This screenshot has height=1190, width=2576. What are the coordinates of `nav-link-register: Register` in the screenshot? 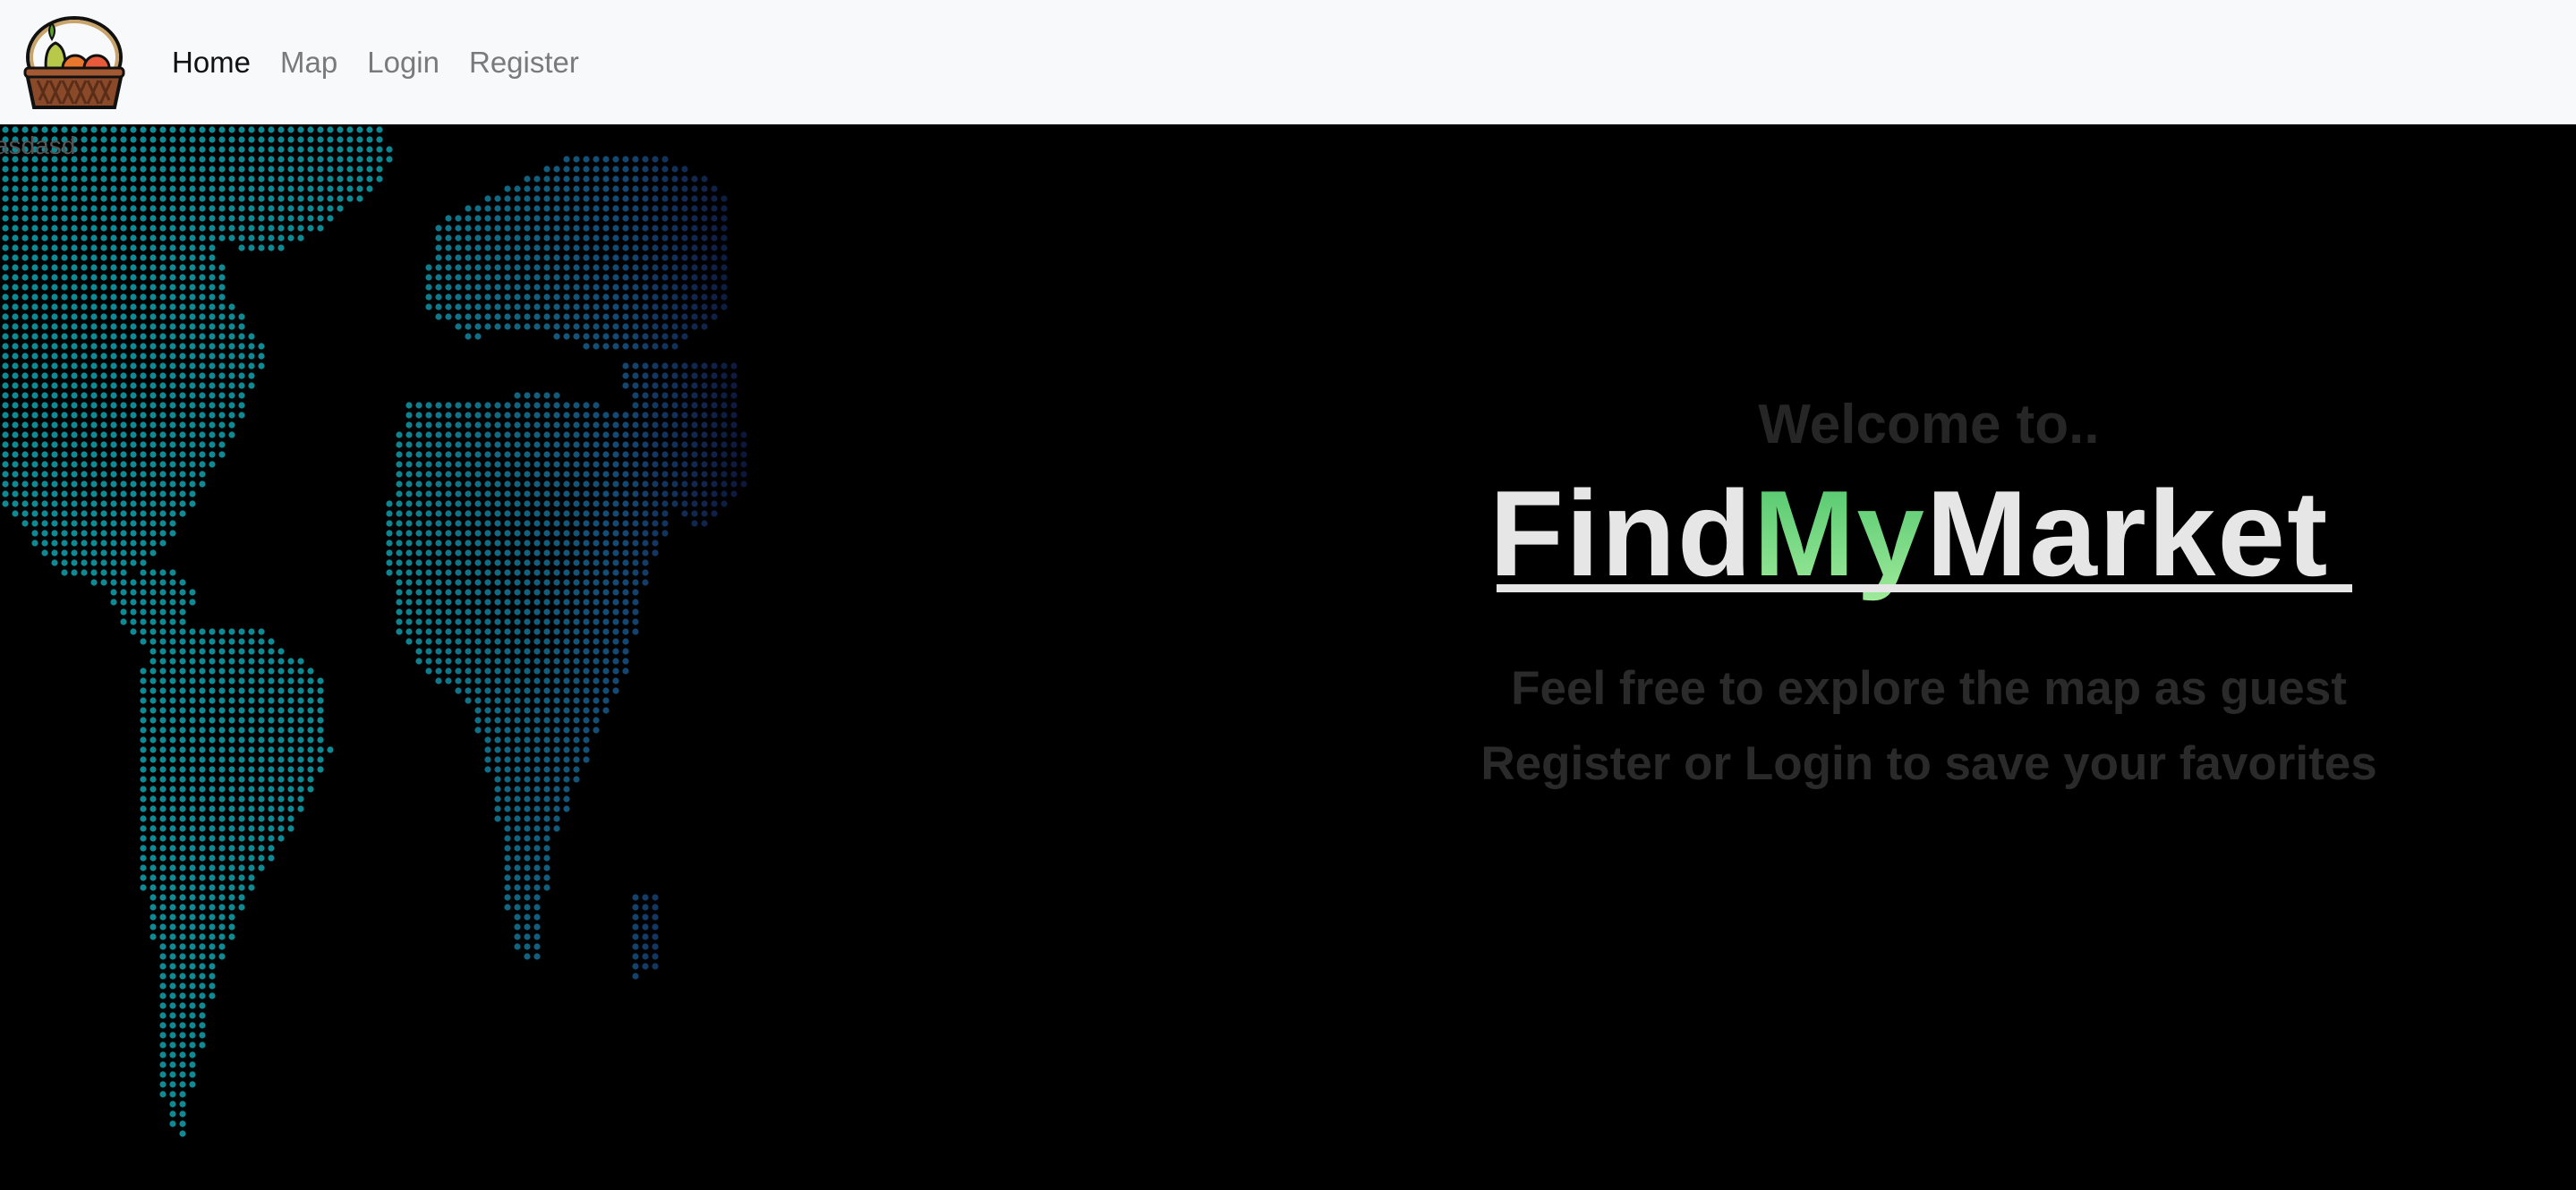 It's located at (524, 63).